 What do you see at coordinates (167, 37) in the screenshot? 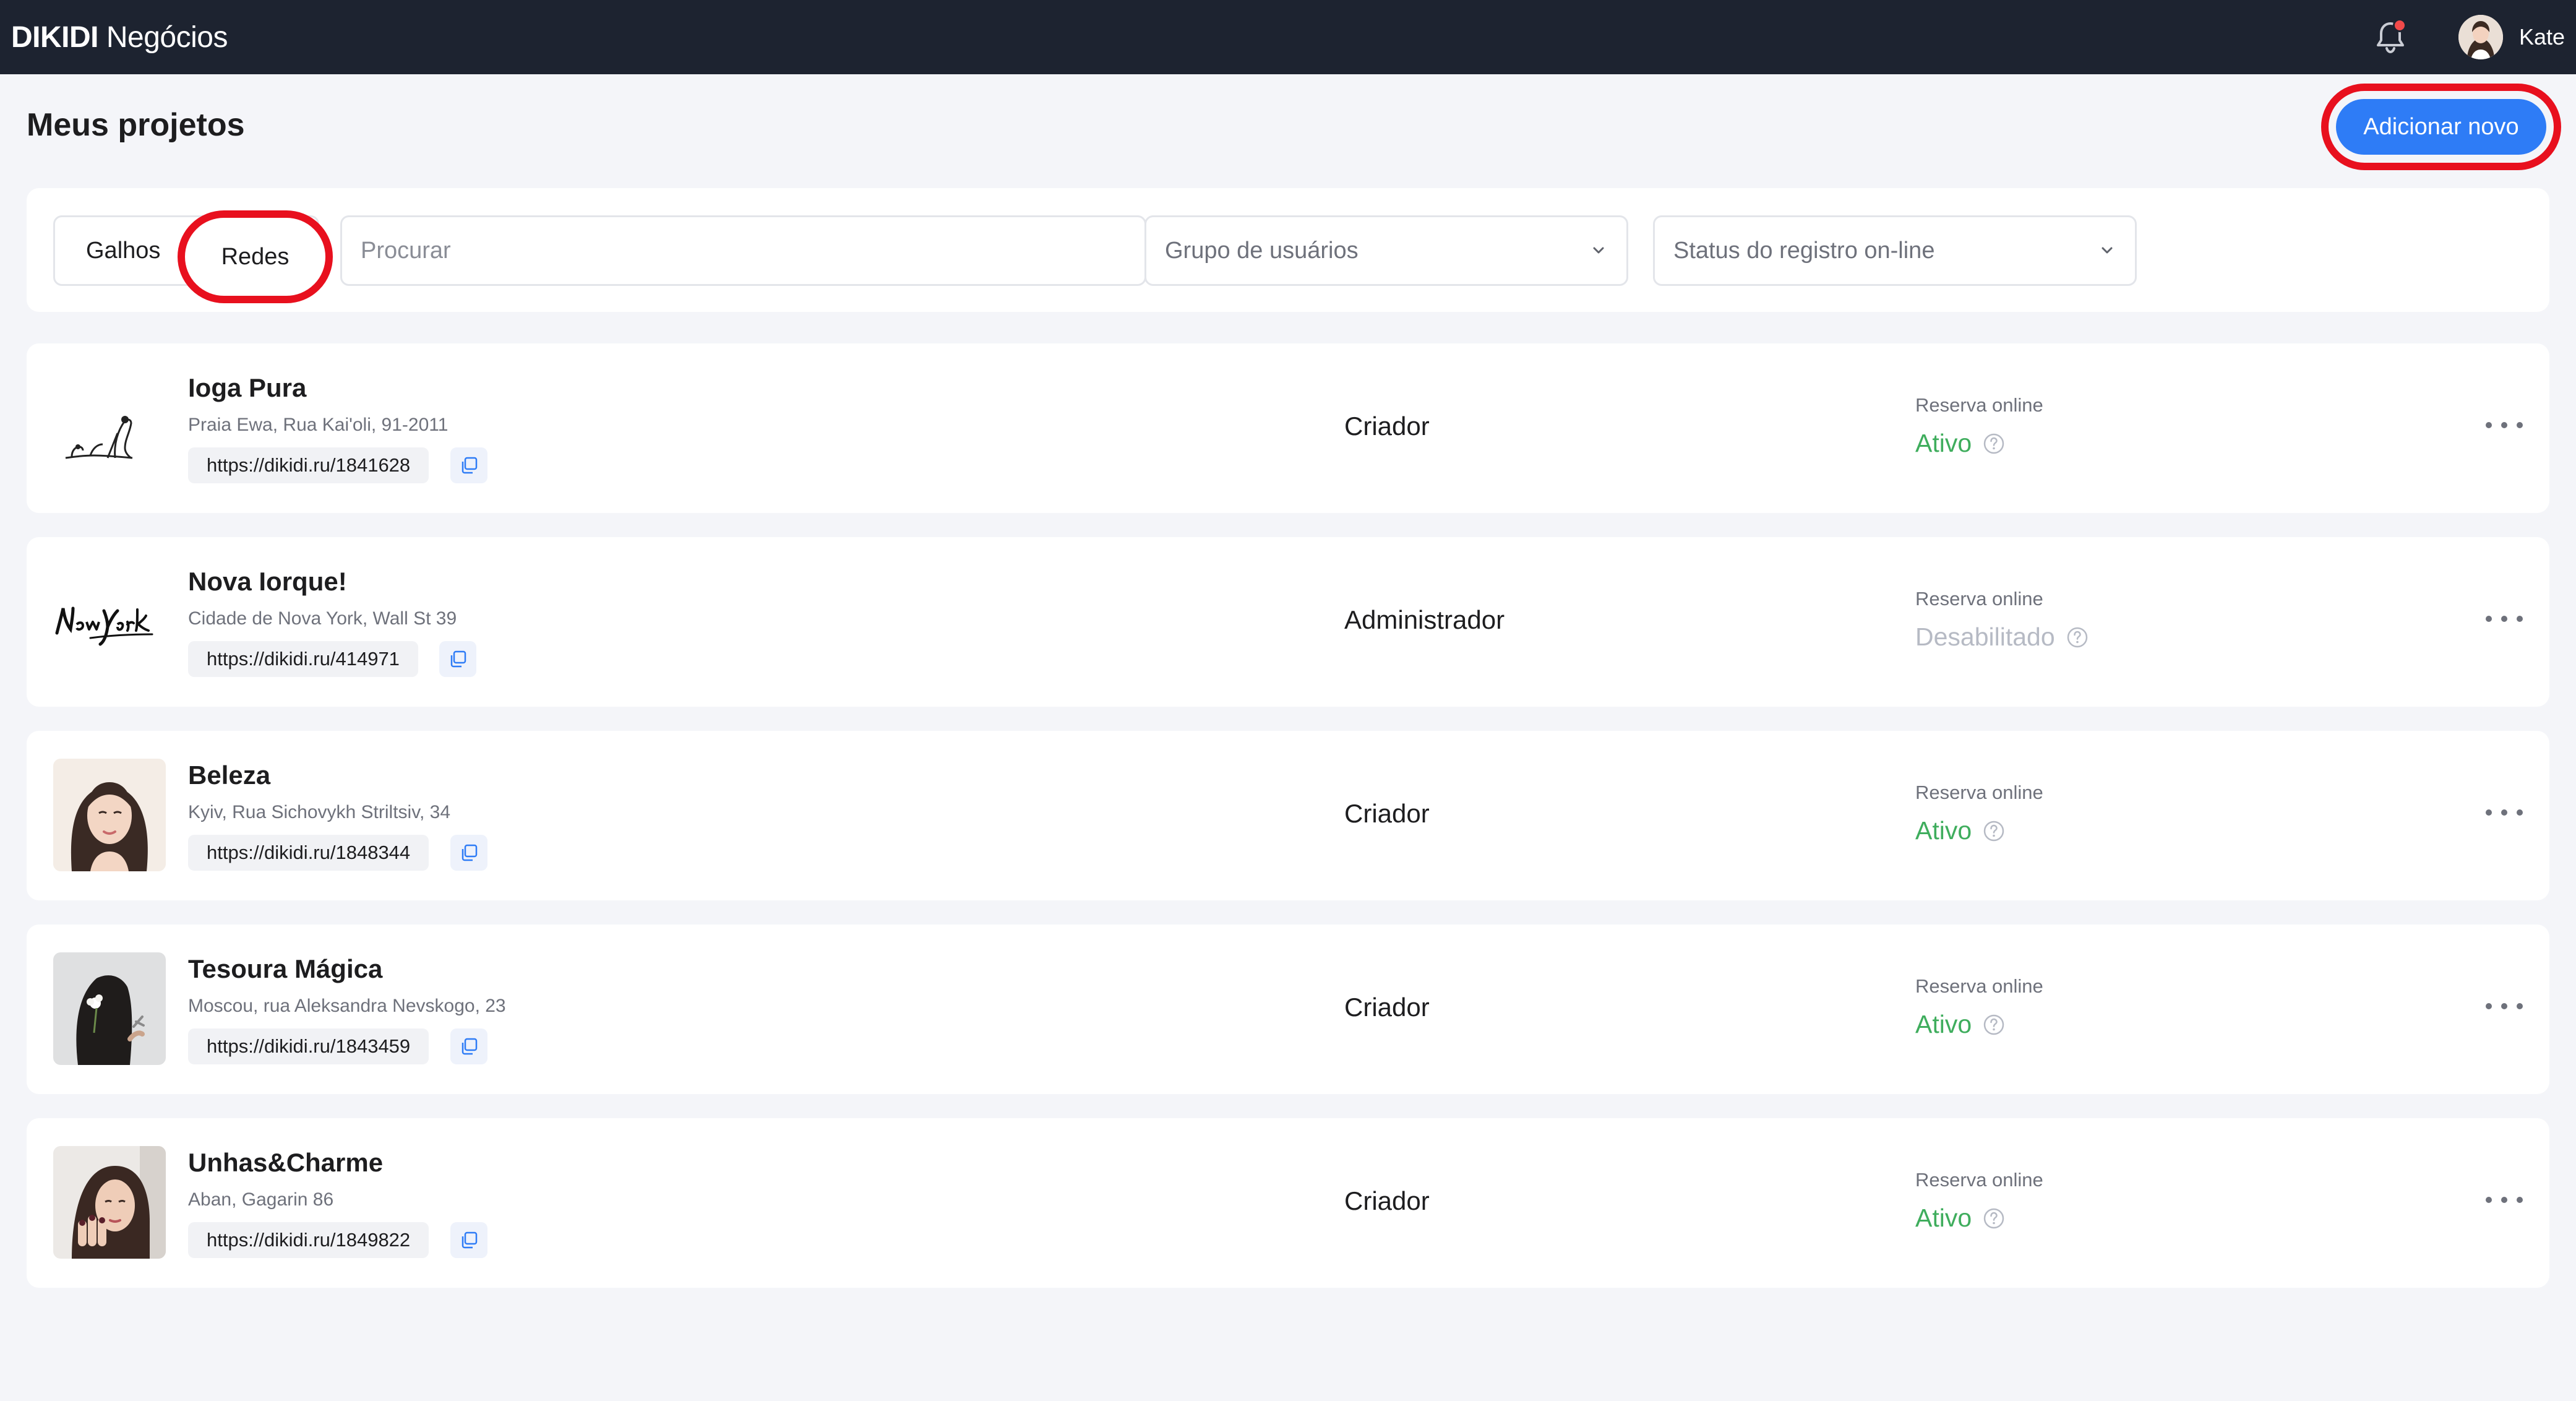
I see `brand-suffix: Negócios` at bounding box center [167, 37].